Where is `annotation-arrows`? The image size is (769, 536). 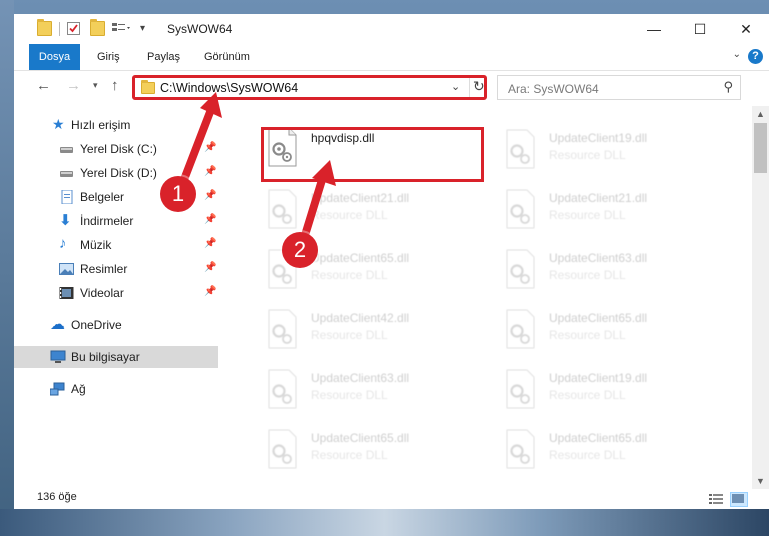
annotation-arrows is located at coordinates (256, 170).